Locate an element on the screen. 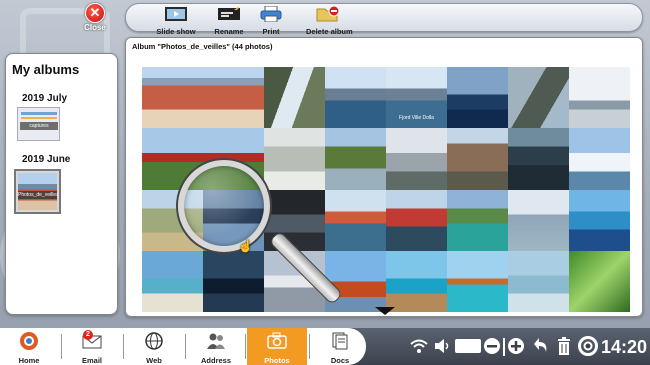 The height and width of the screenshot is (365, 650). taskbar-docs: Docs is located at coordinates (340, 346).